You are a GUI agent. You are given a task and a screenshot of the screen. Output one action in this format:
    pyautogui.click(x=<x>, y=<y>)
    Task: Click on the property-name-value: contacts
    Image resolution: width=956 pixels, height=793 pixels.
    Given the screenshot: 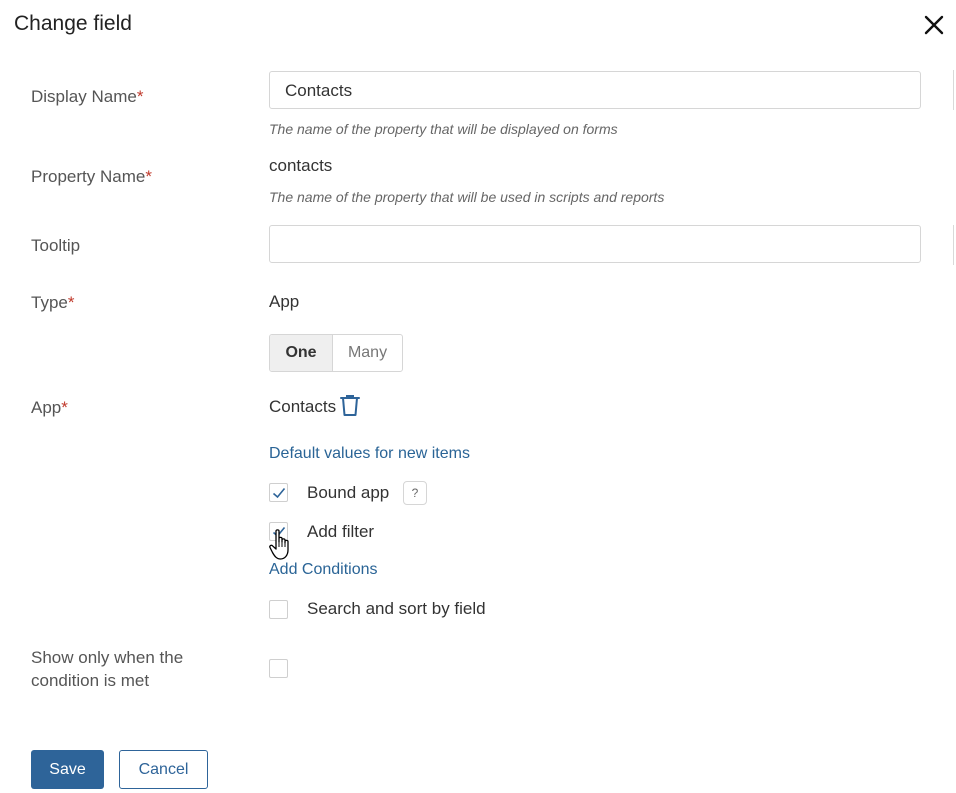 What is the action you would take?
    pyautogui.click(x=301, y=165)
    